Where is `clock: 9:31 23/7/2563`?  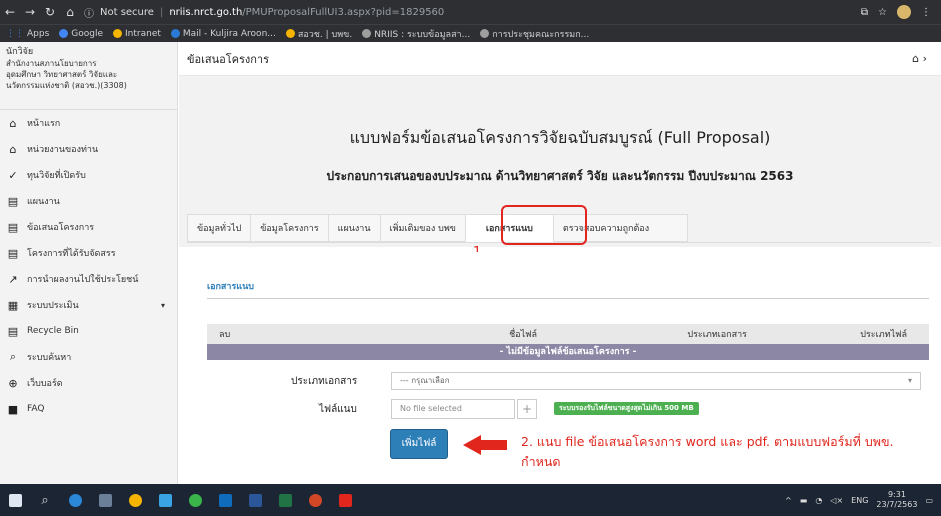 clock: 9:31 23/7/2563 is located at coordinates (896, 500).